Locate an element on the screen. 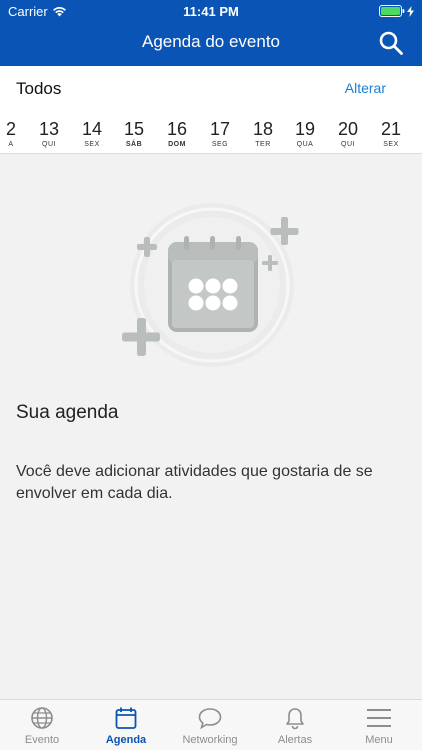 The image size is (422, 750). bell-icon is located at coordinates (295, 719).